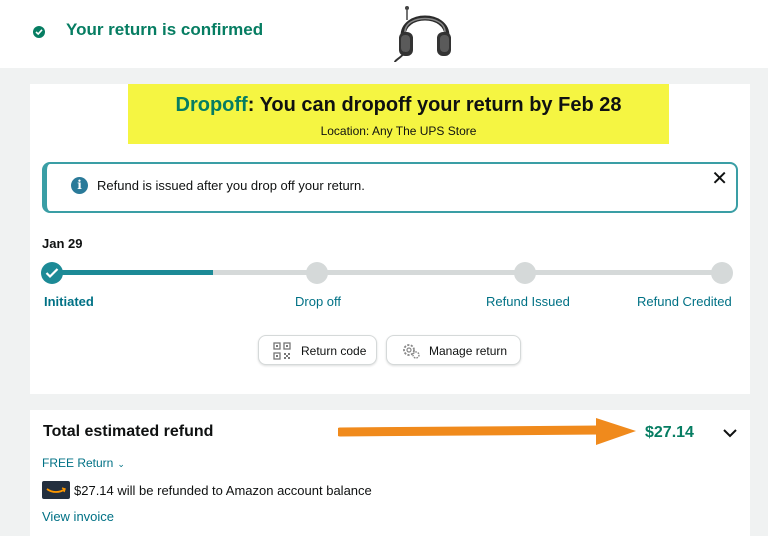 The width and height of the screenshot is (768, 536). I want to click on dropoff-message: : You can dropoff your return by Feb 28, so click(434, 105).